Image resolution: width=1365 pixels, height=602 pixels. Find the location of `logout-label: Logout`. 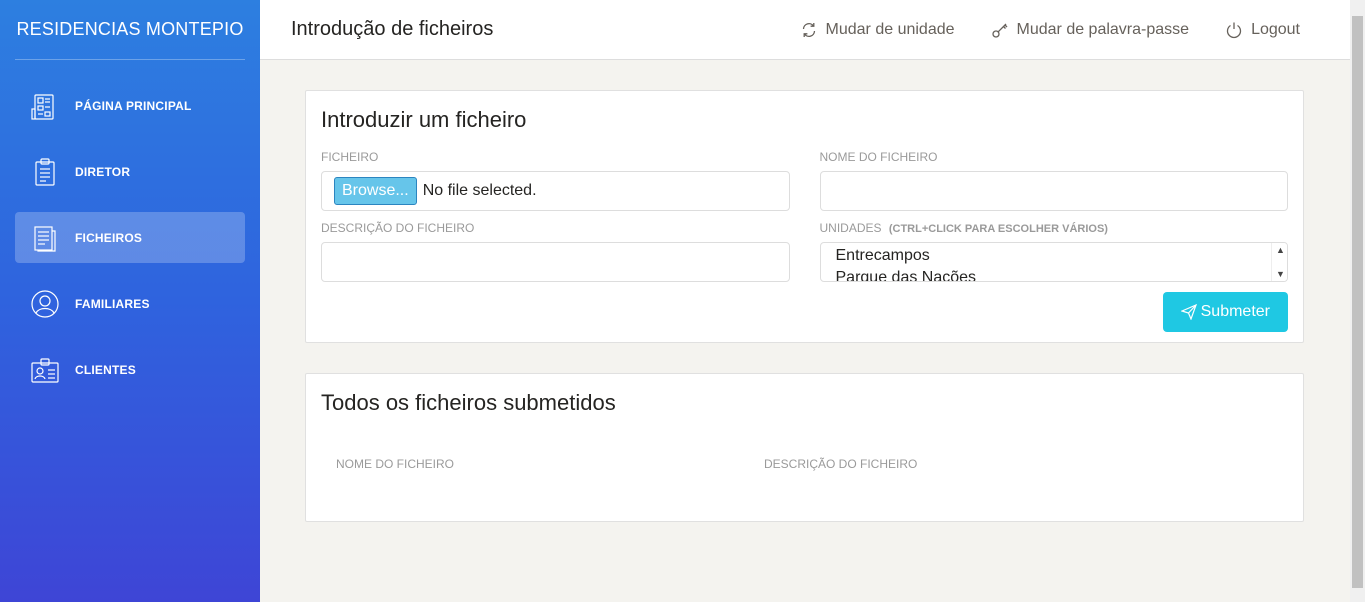

logout-label: Logout is located at coordinates (1275, 29).